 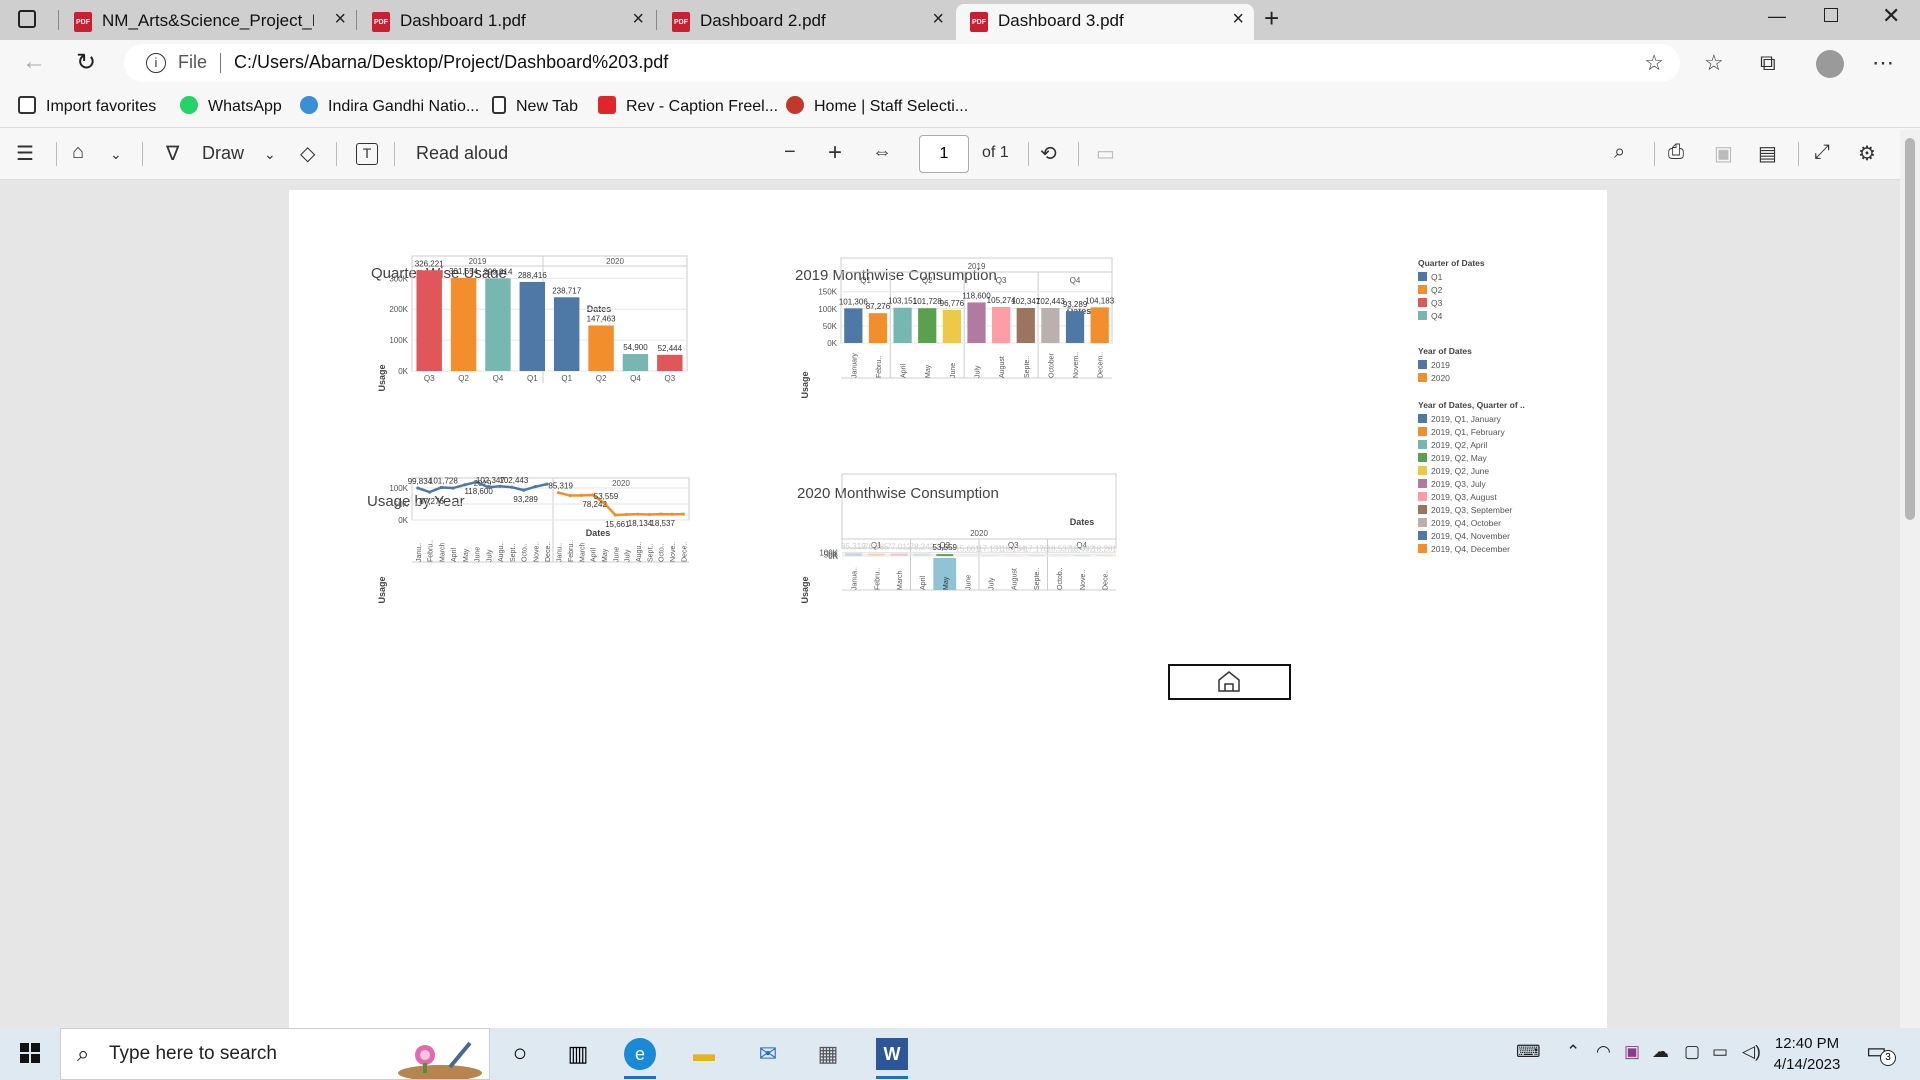 What do you see at coordinates (25, 153) in the screenshot?
I see `contents-icon: ☰` at bounding box center [25, 153].